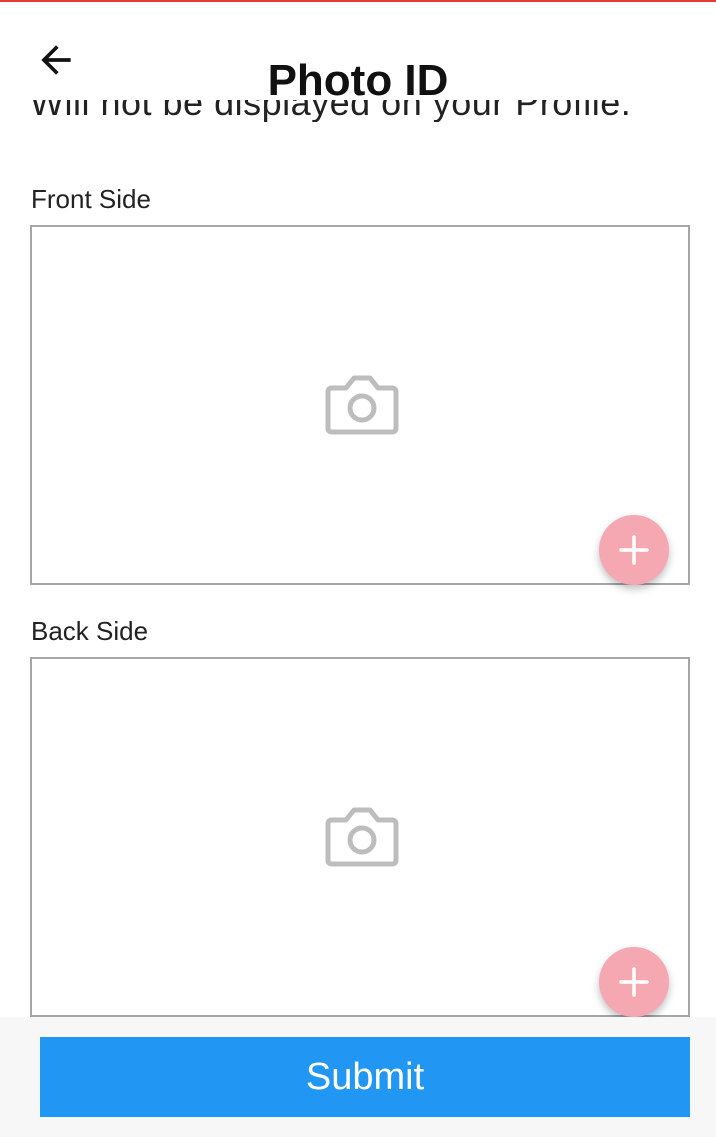 The width and height of the screenshot is (716, 1137). I want to click on submit-button: Submit, so click(365, 1077).